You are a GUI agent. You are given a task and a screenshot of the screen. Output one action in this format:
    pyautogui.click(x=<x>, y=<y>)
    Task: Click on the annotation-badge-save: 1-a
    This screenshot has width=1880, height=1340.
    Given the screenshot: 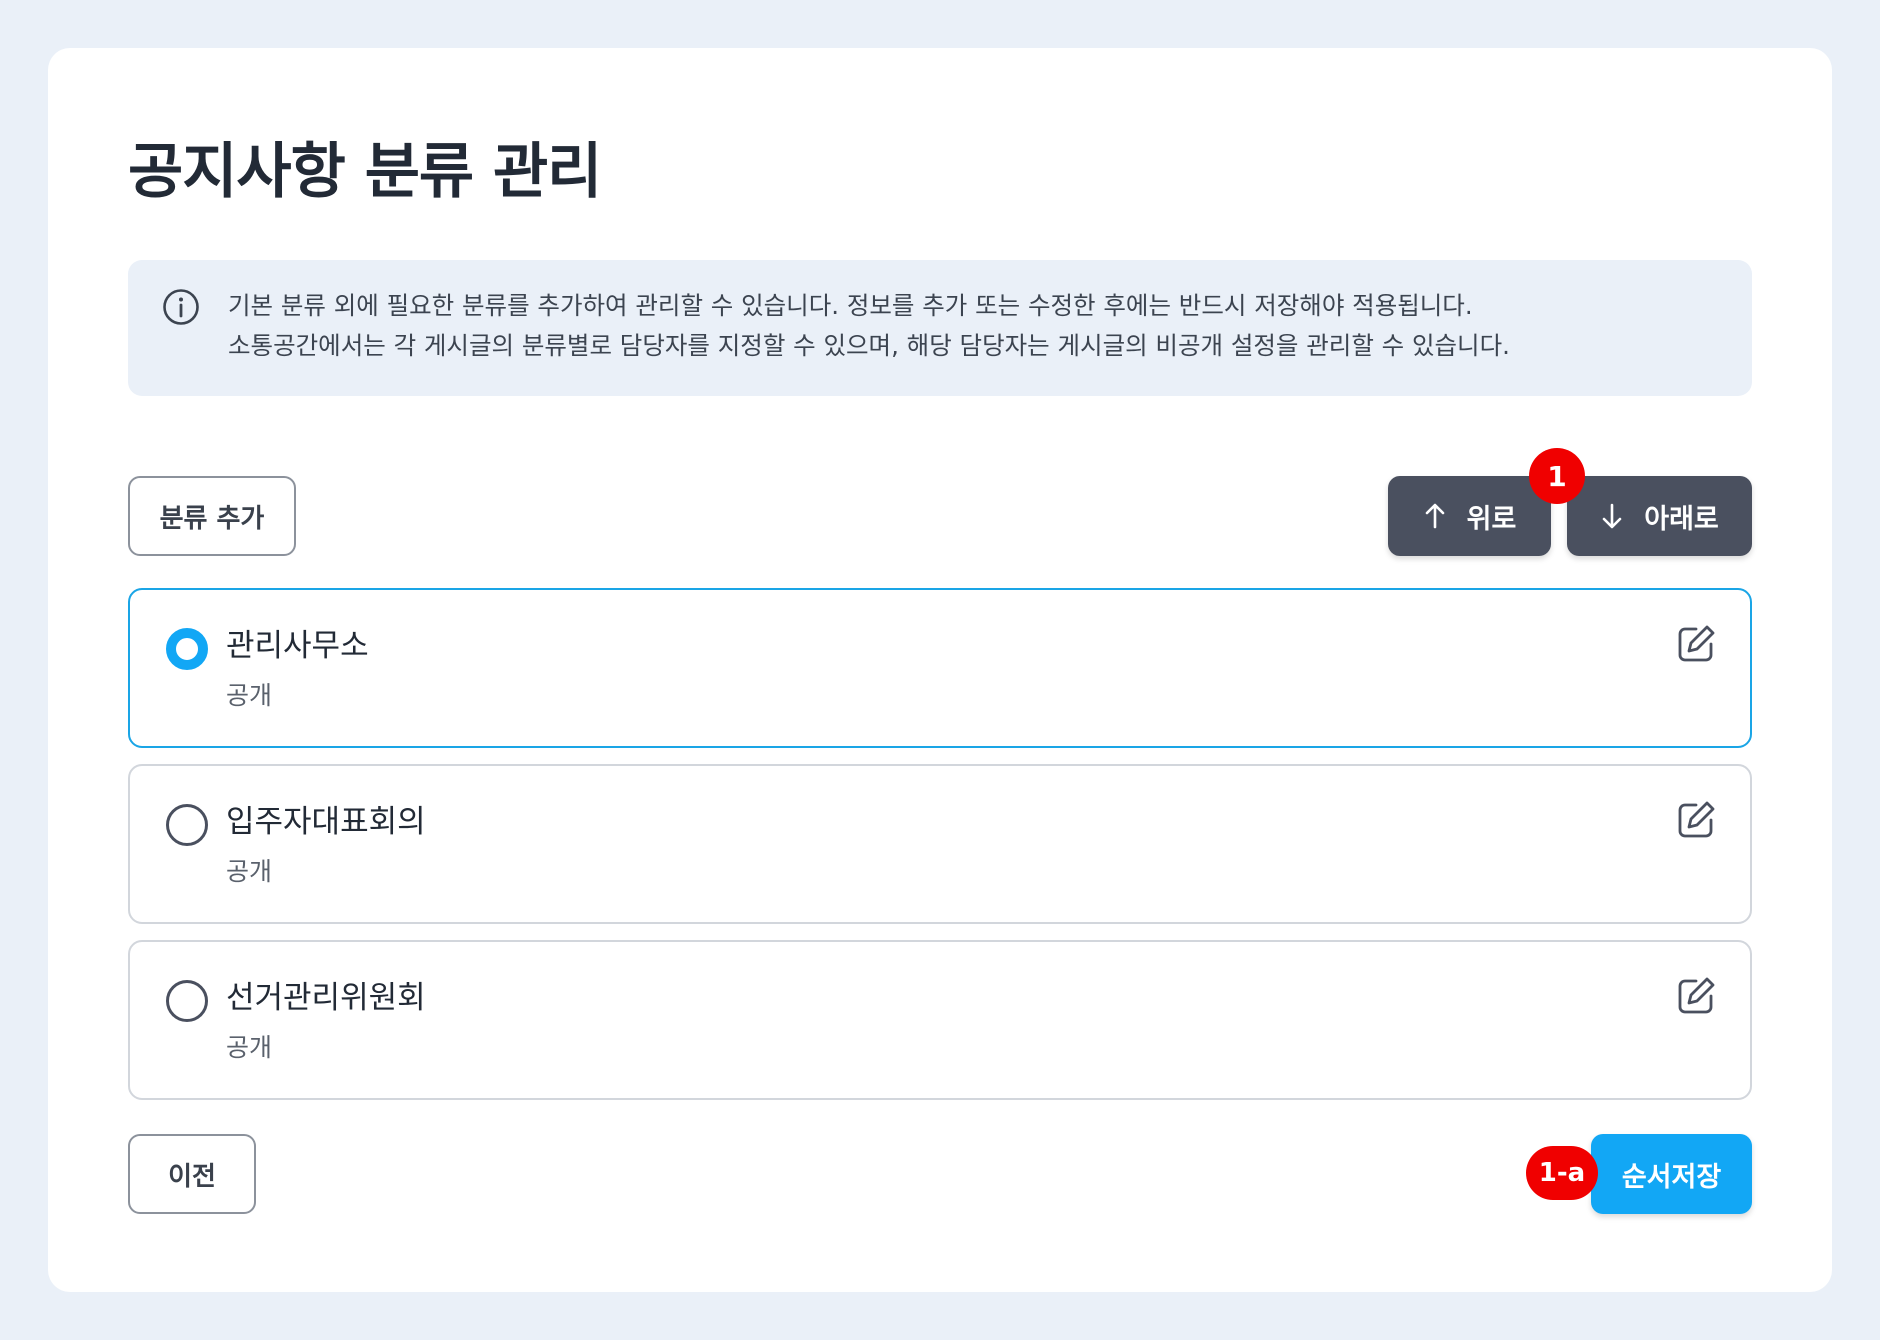 What is the action you would take?
    pyautogui.click(x=1562, y=1173)
    